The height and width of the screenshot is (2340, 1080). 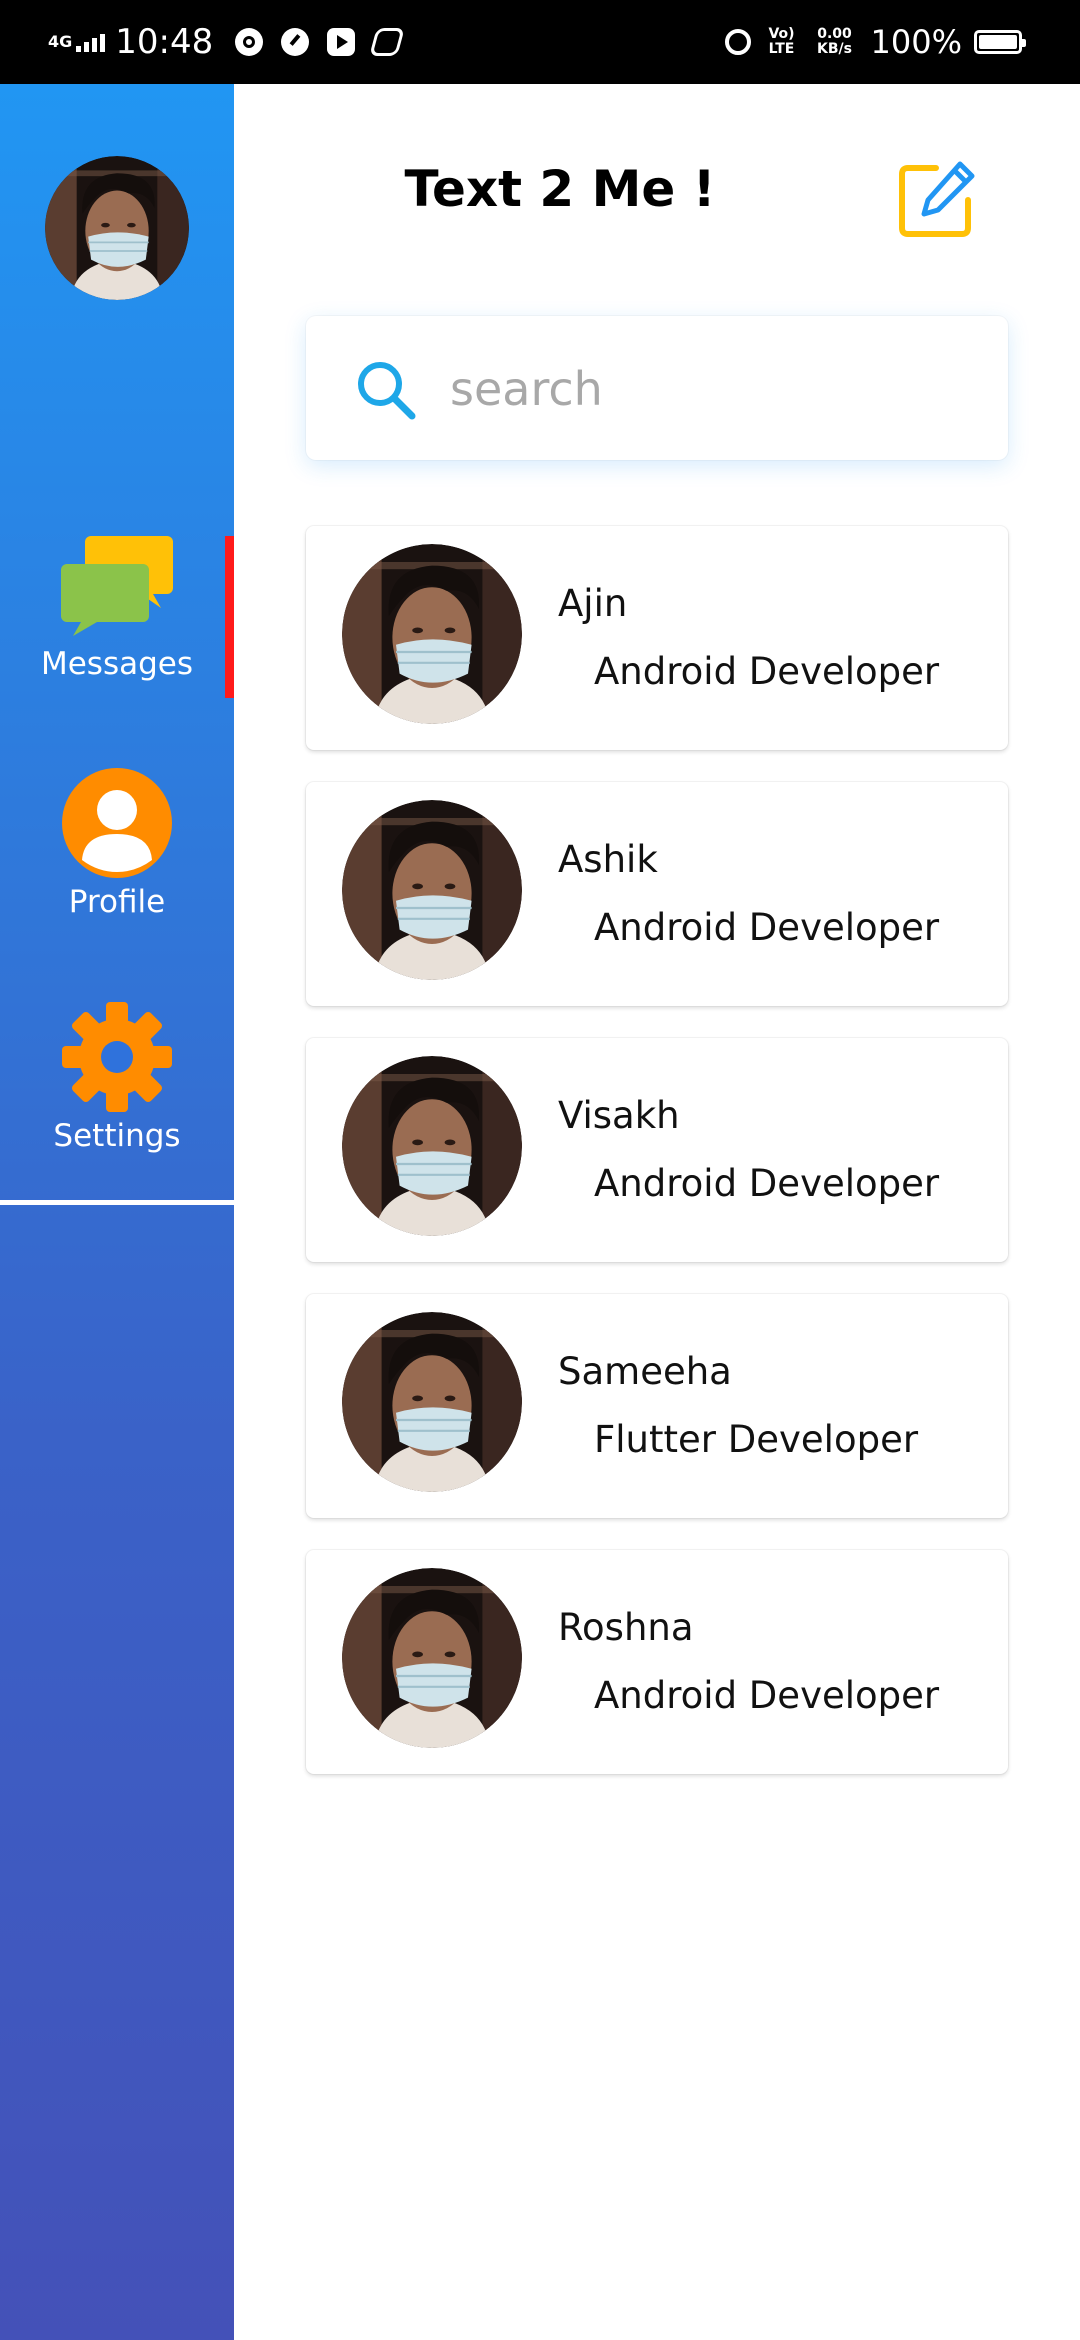 I want to click on whatsapp-icon, so click(x=249, y=42).